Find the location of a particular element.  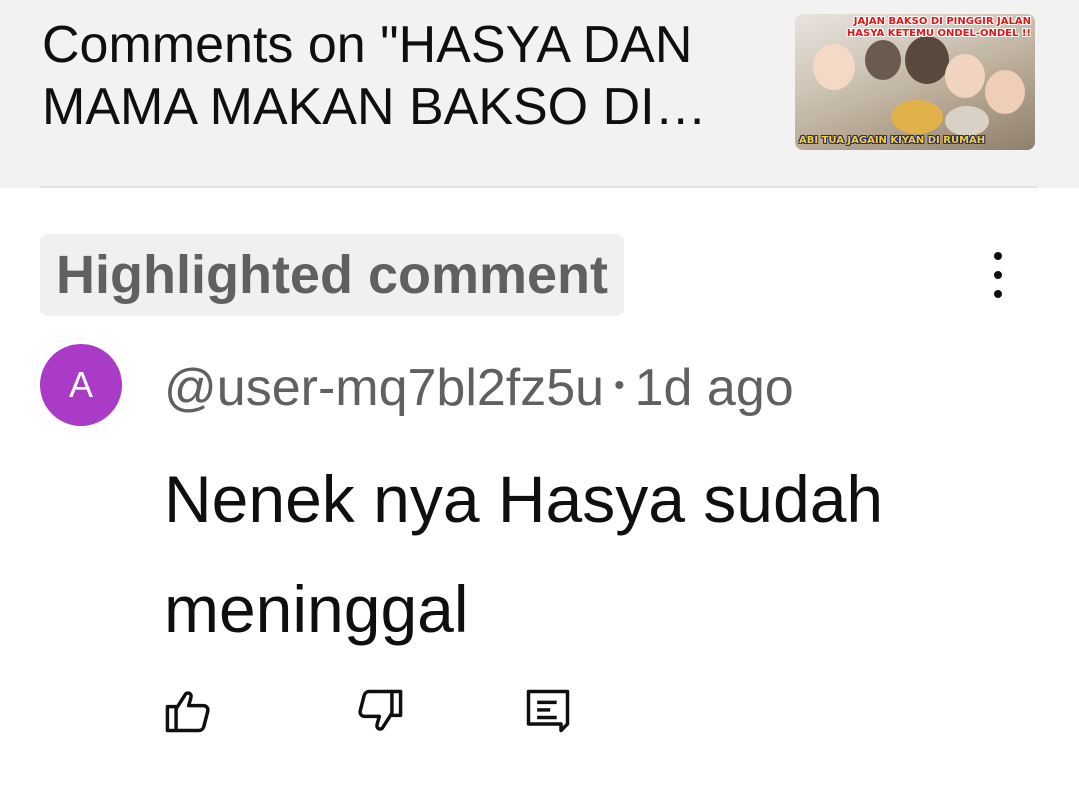

thumbnail-caption-1: JAJAN BAKSO DI PINGGIR JALAN is located at coordinates (942, 21).